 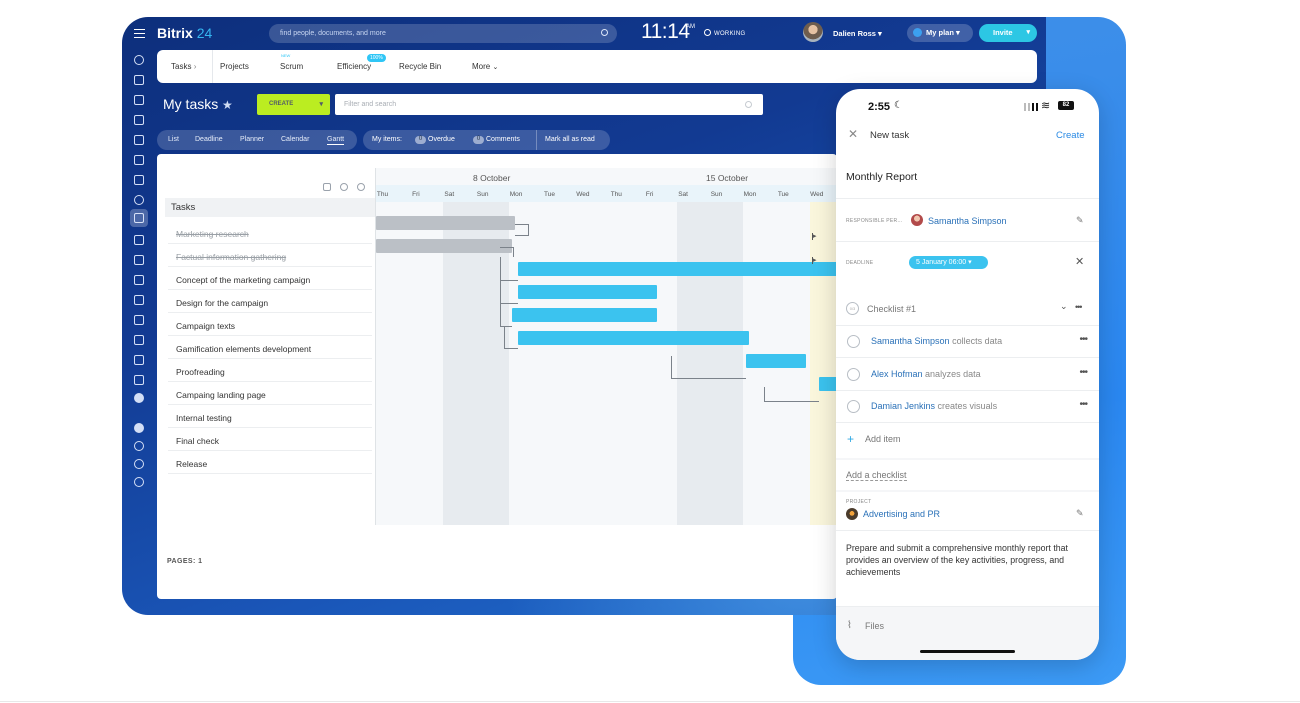 I want to click on create-button: CREATE, so click(x=293, y=104).